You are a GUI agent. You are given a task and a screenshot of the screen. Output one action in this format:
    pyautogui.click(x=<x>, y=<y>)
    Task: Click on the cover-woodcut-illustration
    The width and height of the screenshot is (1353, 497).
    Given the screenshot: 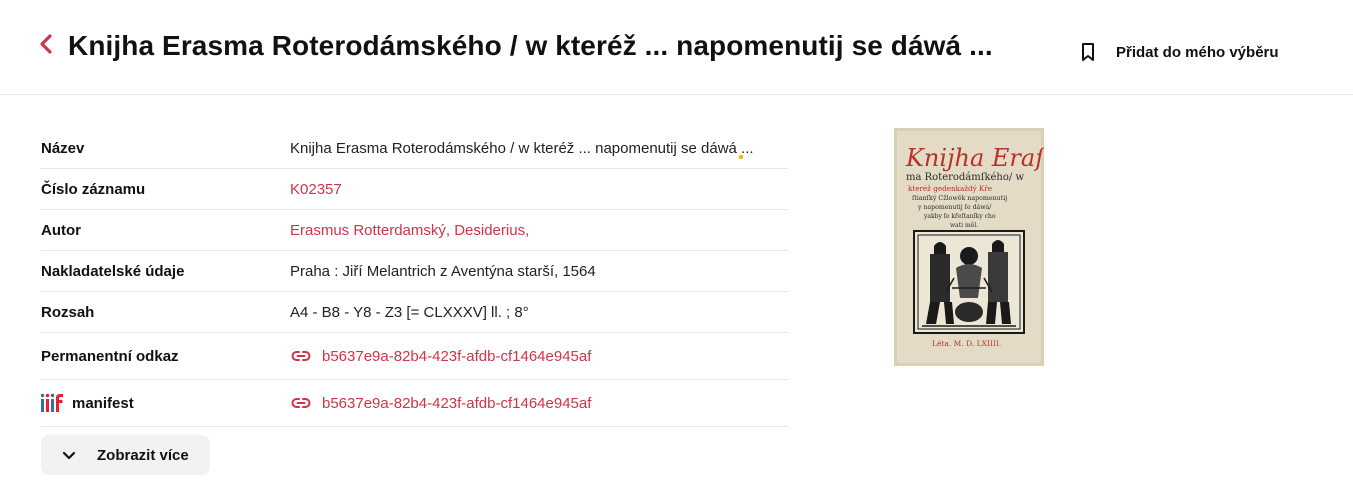 What is the action you would take?
    pyautogui.click(x=969, y=282)
    